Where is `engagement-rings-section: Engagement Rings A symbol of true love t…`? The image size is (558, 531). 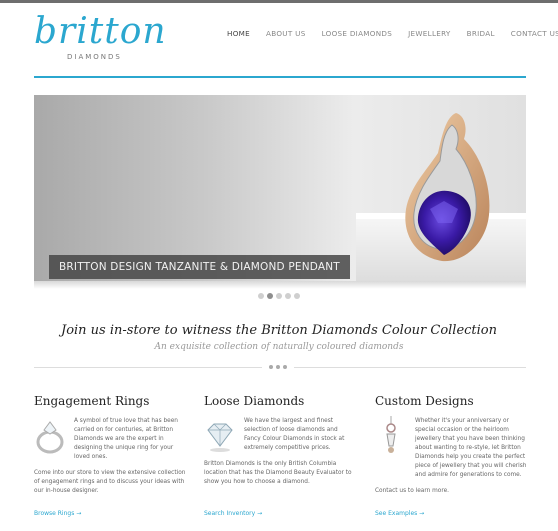
engagement-rings-section: Engagement Rings A symbol of true love t… is located at coordinates (110, 455).